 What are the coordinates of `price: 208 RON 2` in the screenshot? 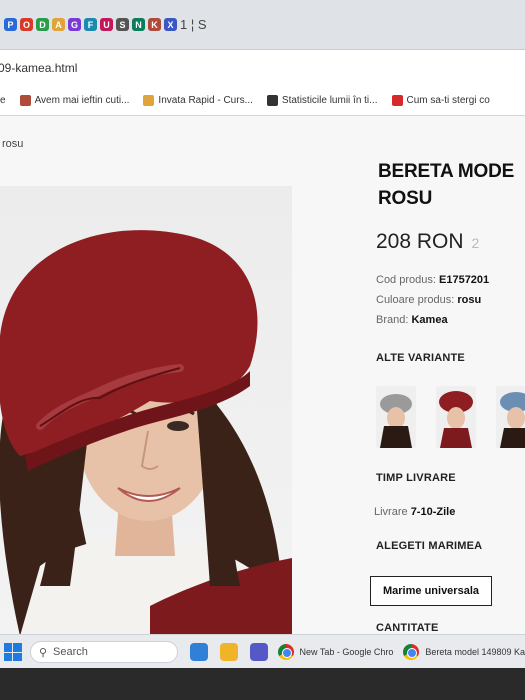 It's located at (427, 242).